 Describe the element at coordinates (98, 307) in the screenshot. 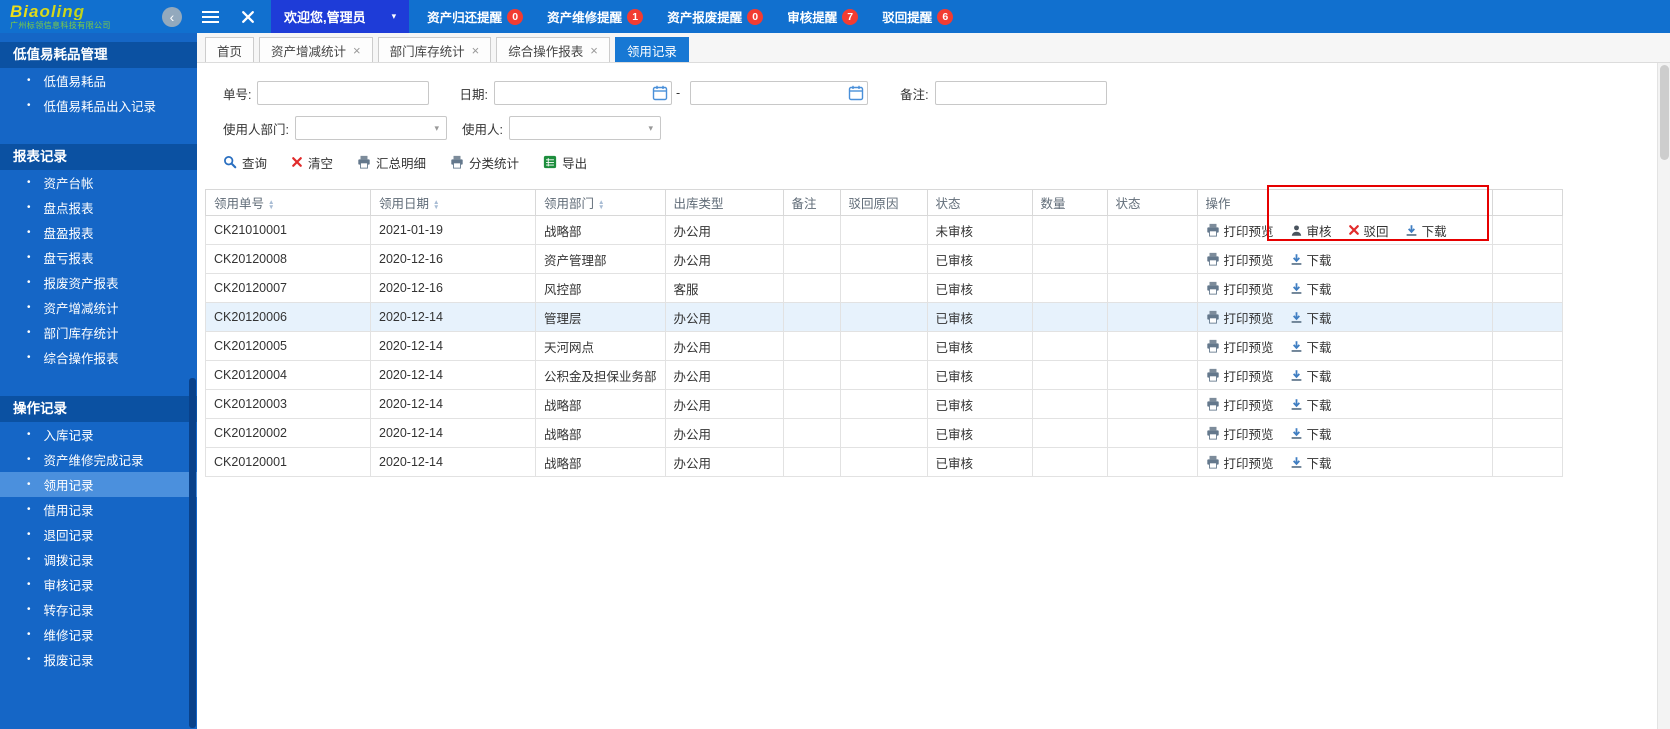

I see `sidebar-item: • 资产增减统计` at that location.